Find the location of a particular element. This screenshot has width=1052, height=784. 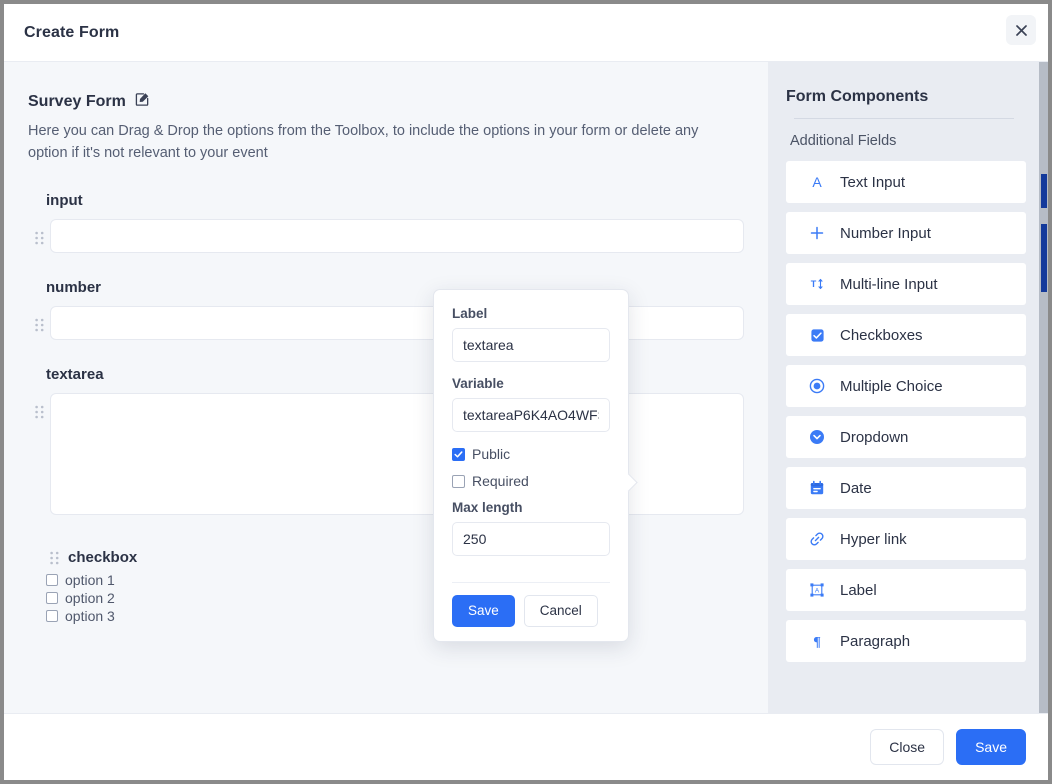

form-field-number: number is located at coordinates (386, 310).